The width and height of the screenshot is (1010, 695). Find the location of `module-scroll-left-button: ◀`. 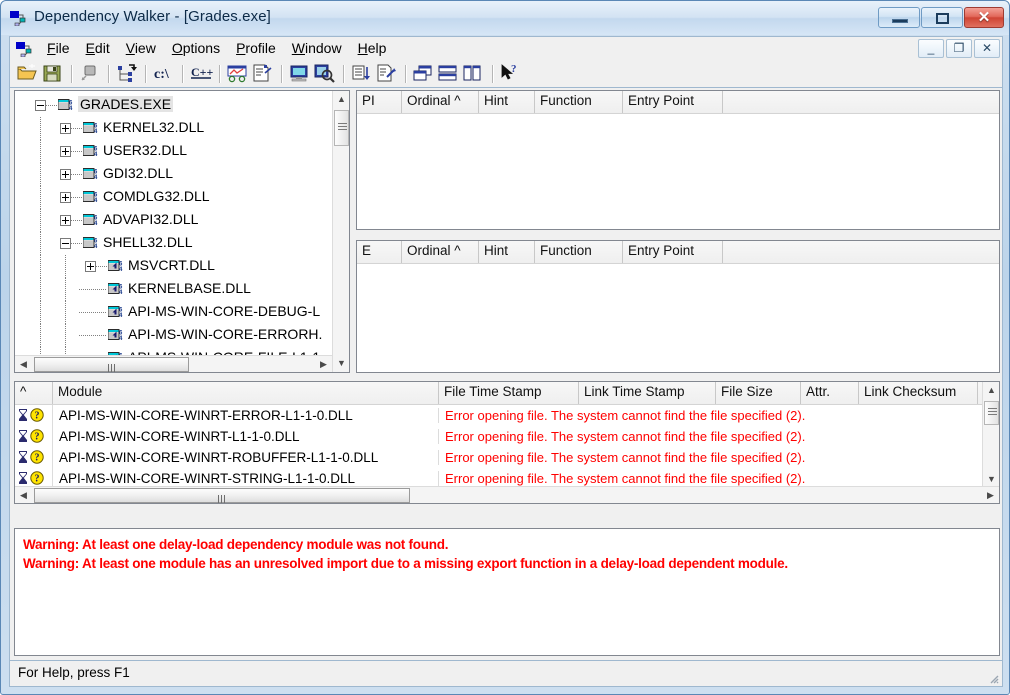

module-scroll-left-button: ◀ is located at coordinates (23, 495).